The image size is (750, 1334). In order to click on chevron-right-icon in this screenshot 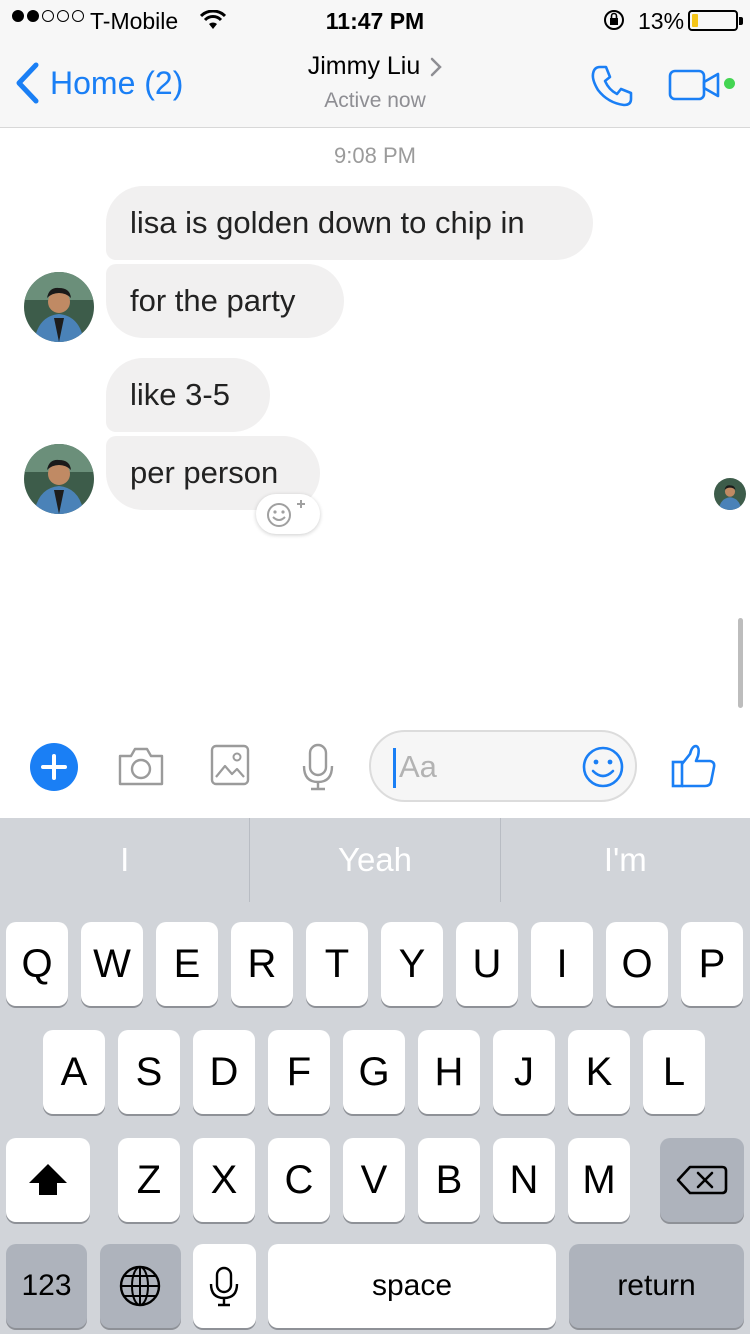, I will do `click(437, 66)`.